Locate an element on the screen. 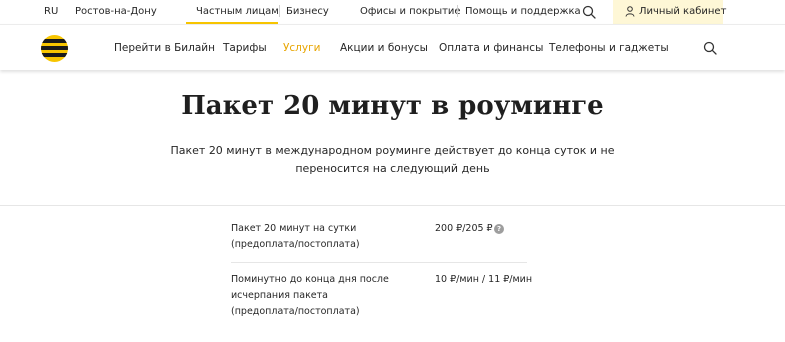  subtitle-line: переносится на следующий день is located at coordinates (392, 168).